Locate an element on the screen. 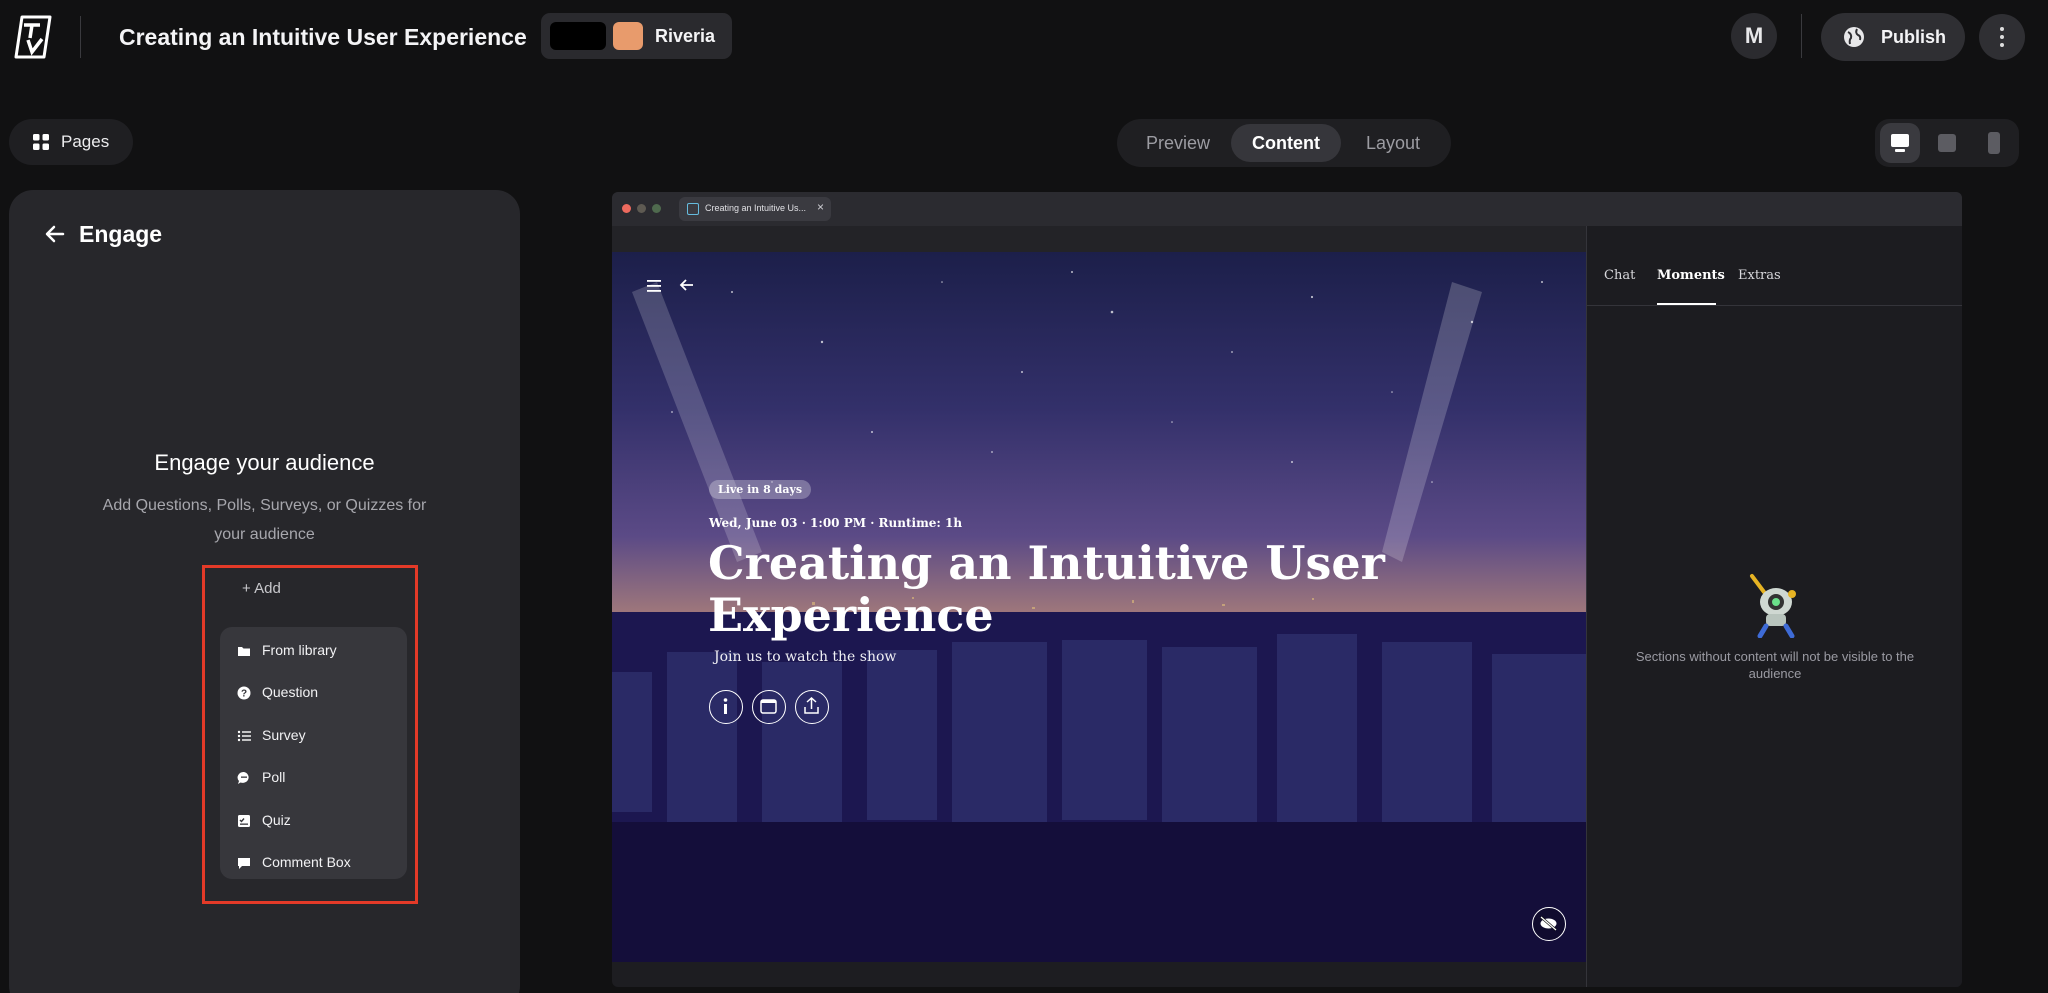  grid-icon is located at coordinates (41, 142).